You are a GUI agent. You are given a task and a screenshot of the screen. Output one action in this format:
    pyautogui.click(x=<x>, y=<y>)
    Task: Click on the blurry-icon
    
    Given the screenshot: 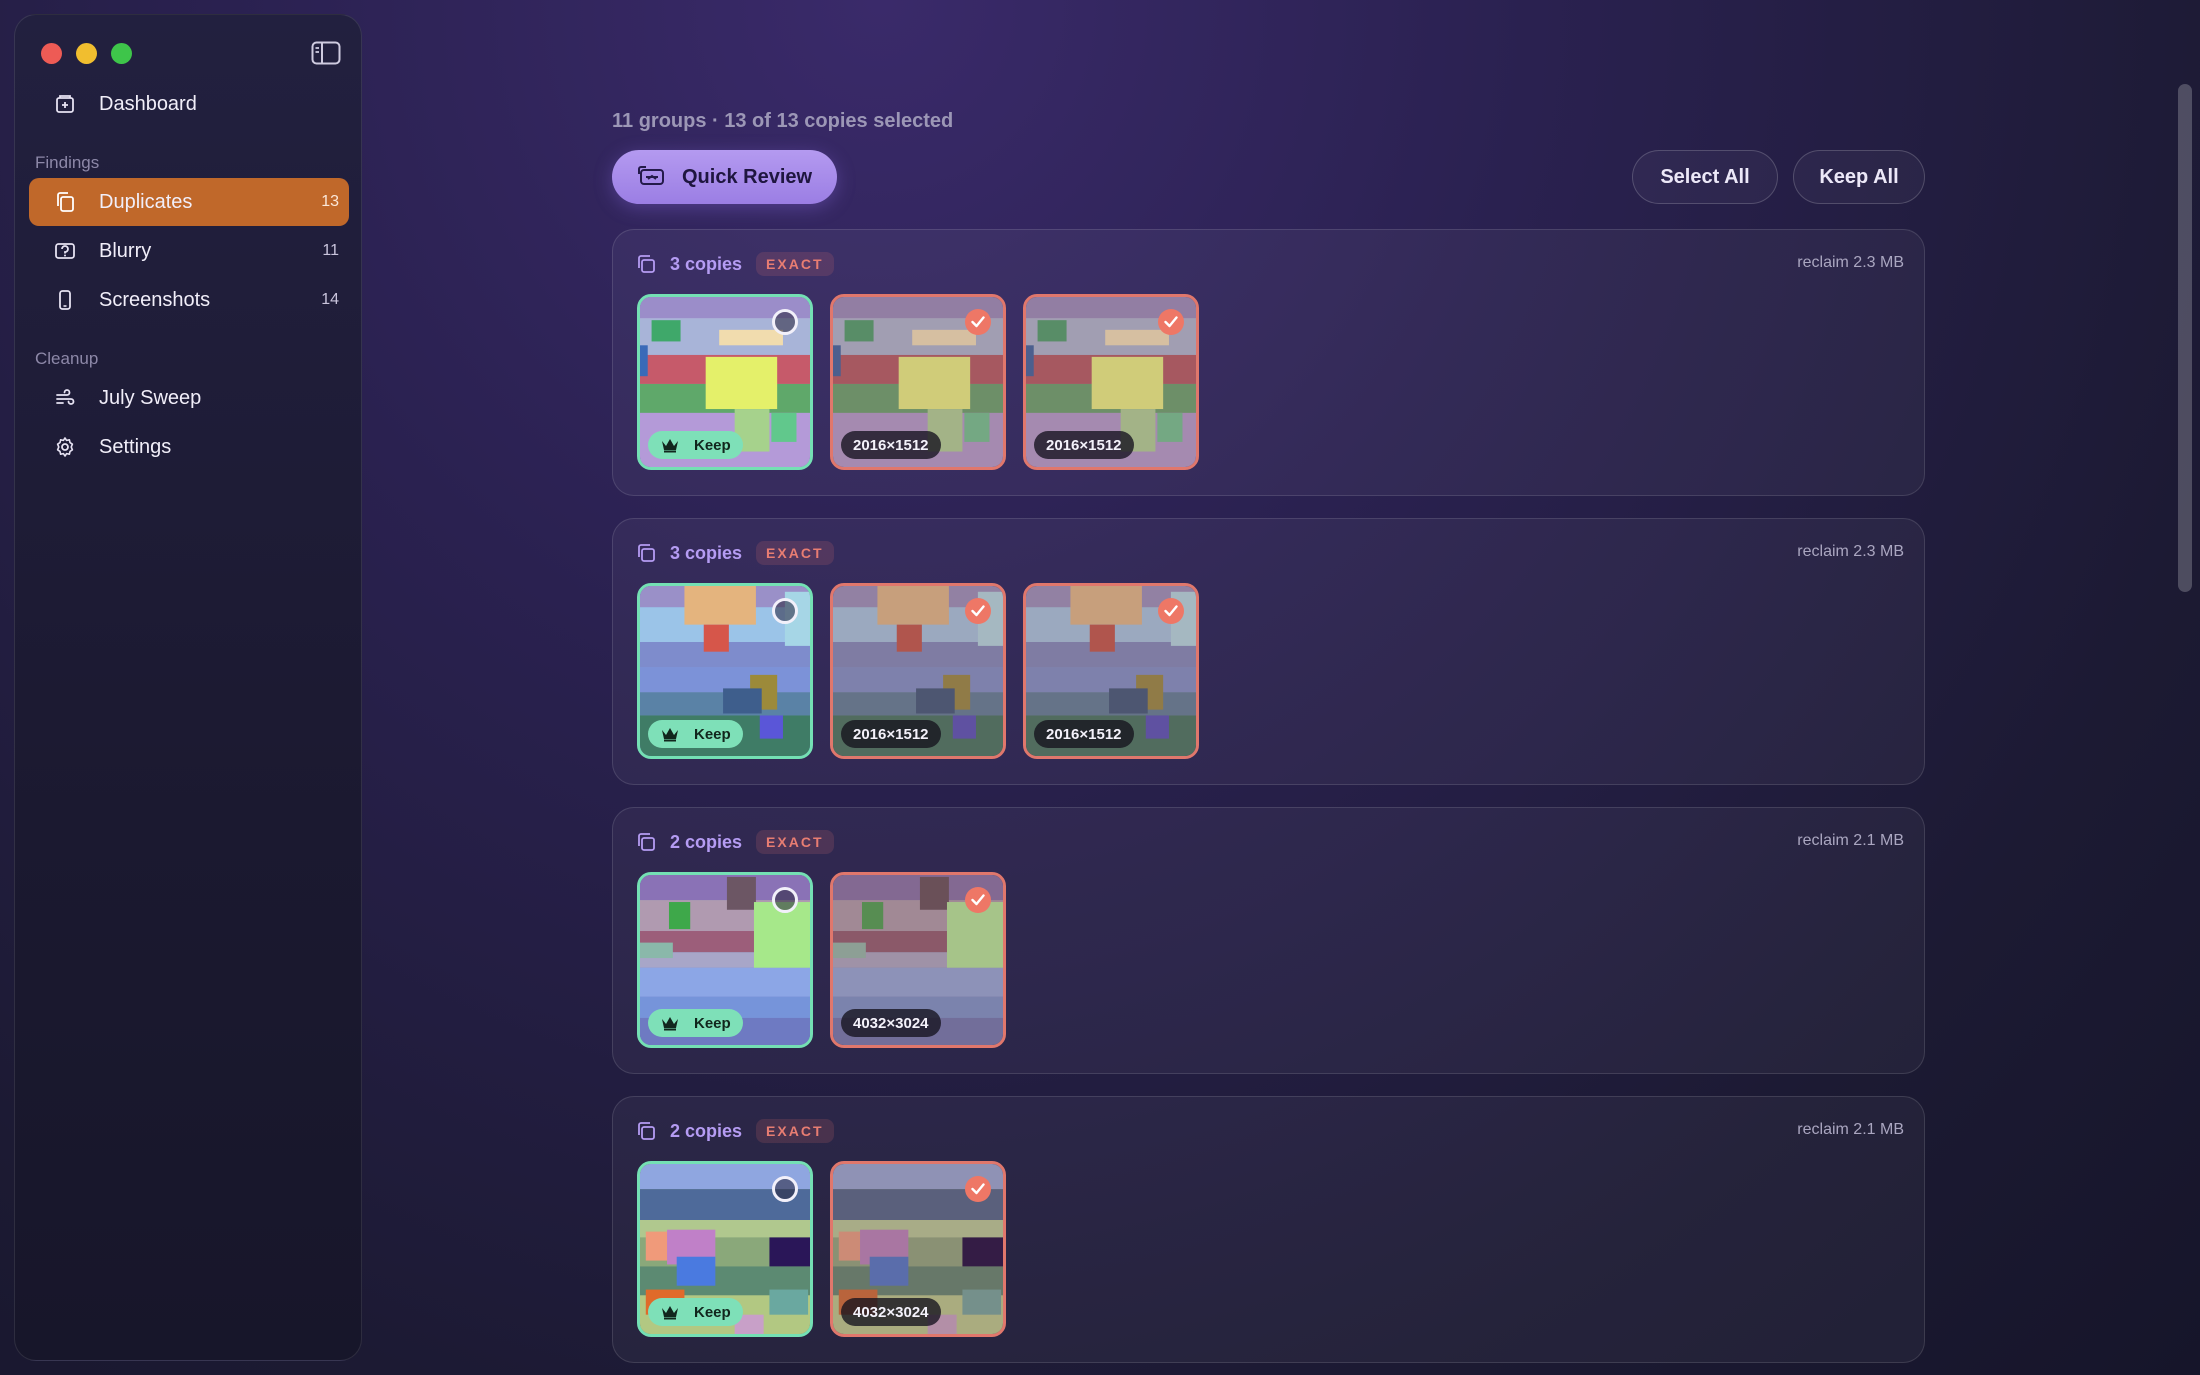 What is the action you would take?
    pyautogui.click(x=65, y=251)
    